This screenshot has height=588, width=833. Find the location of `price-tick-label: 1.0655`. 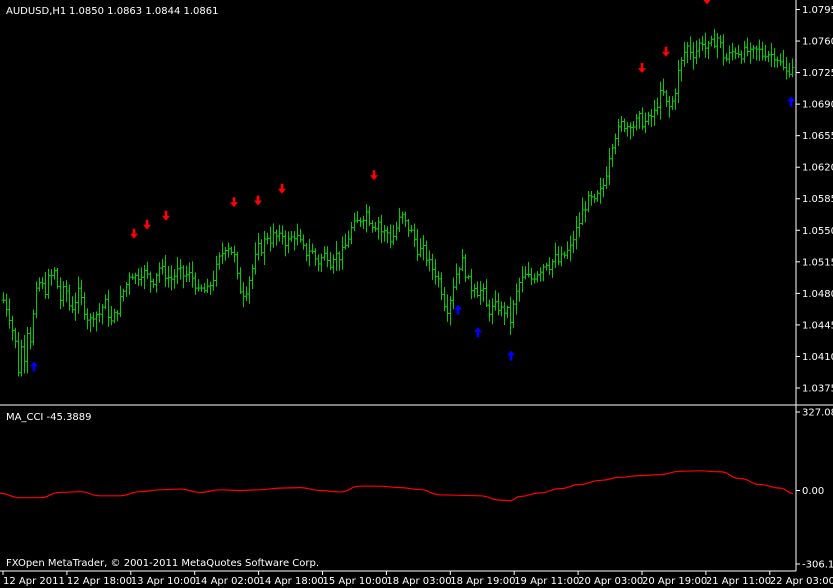

price-tick-label: 1.0655 is located at coordinates (817, 136).